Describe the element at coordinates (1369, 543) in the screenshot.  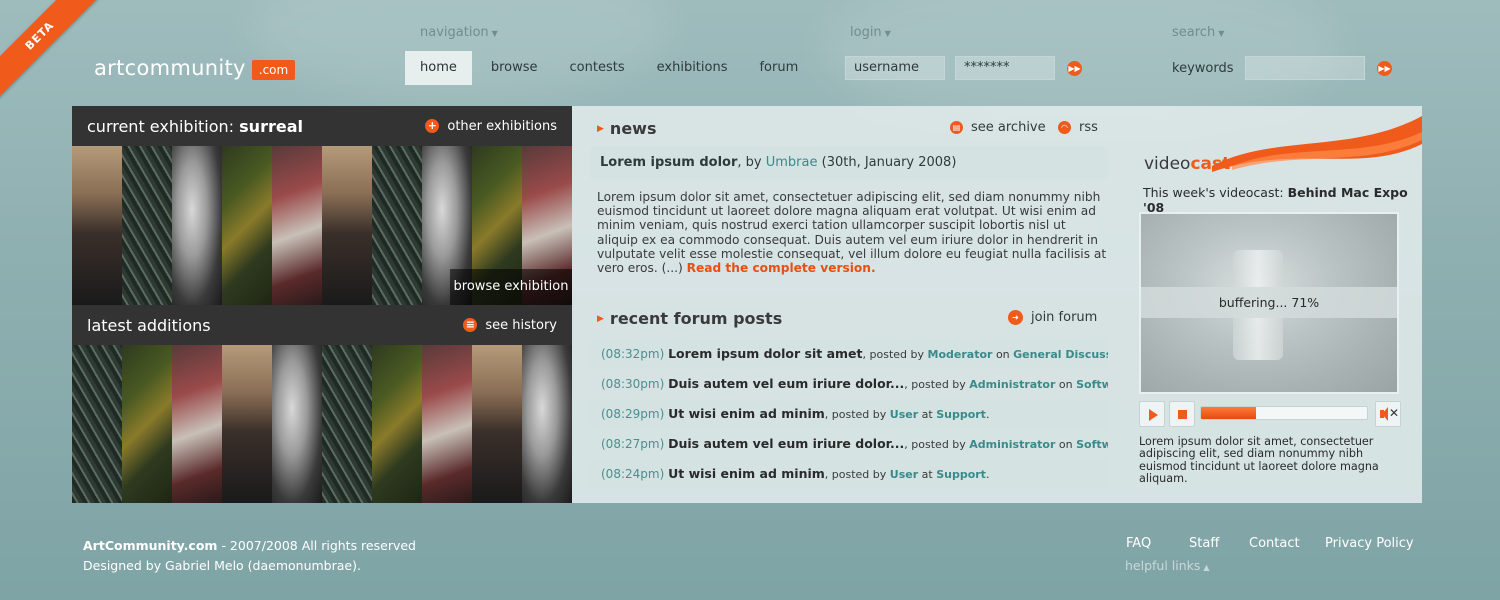
I see `footer-link-privacy: Privacy Policy` at that location.